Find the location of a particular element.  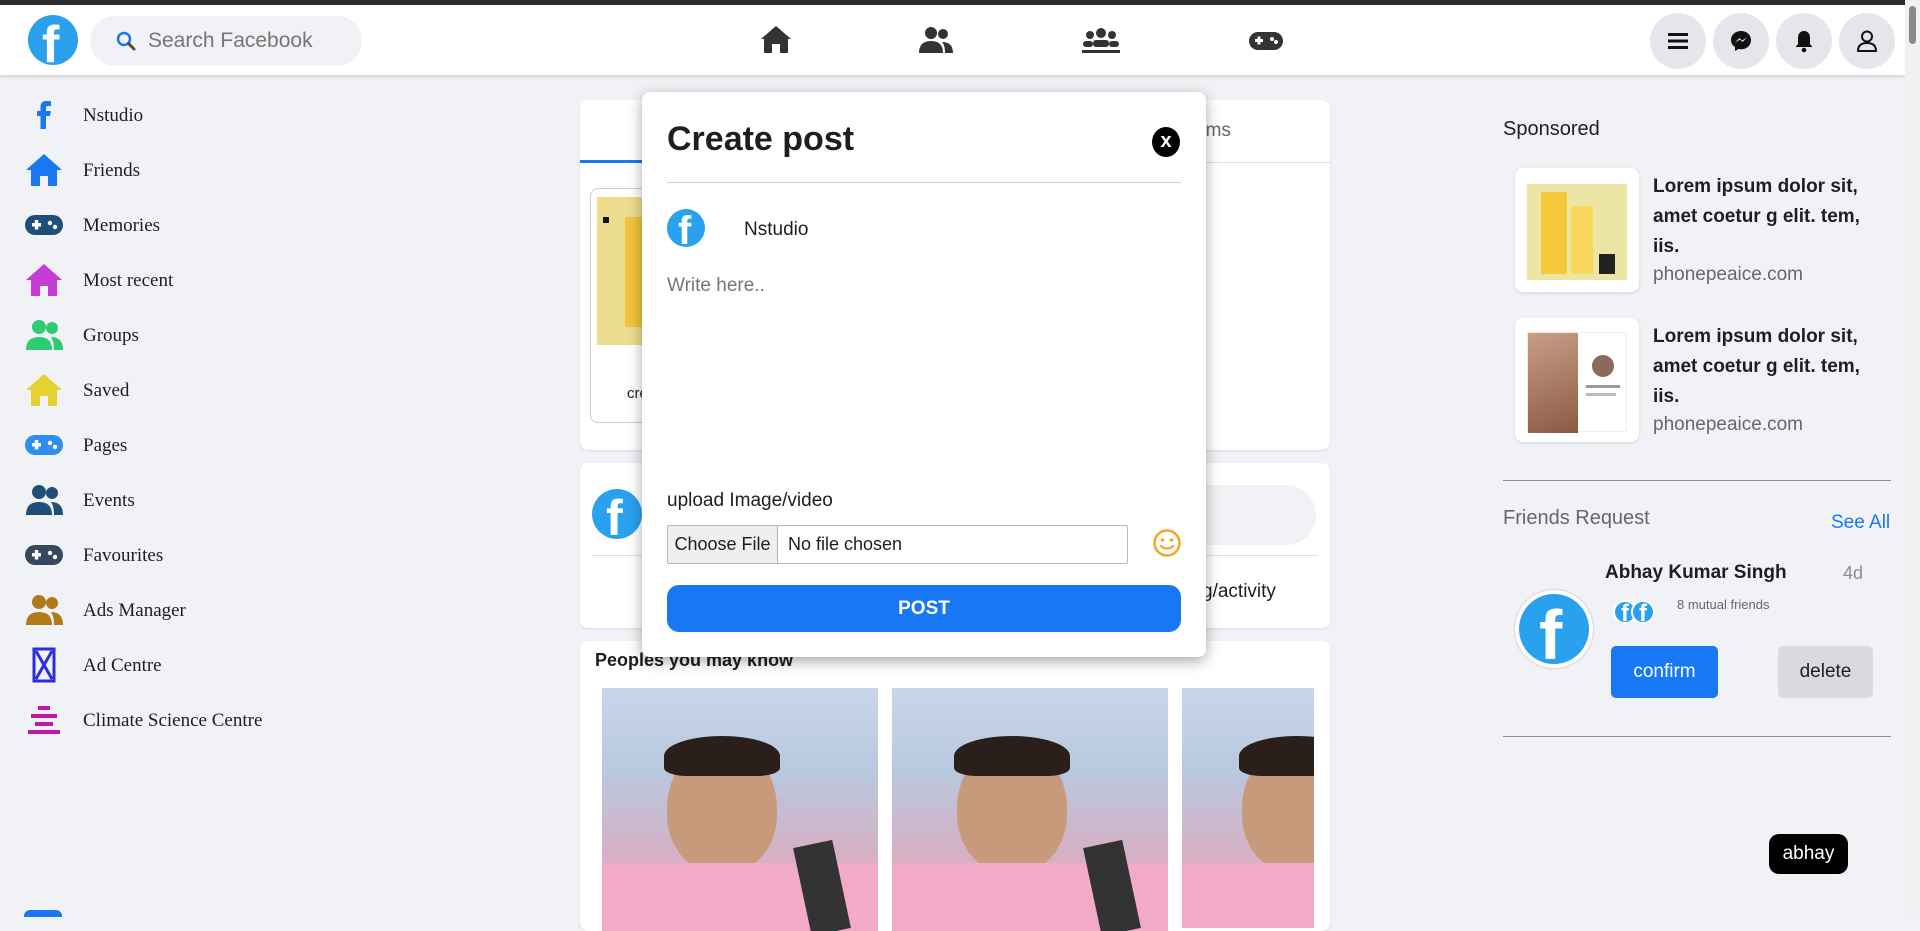

ad-image is located at coordinates (1577, 232).